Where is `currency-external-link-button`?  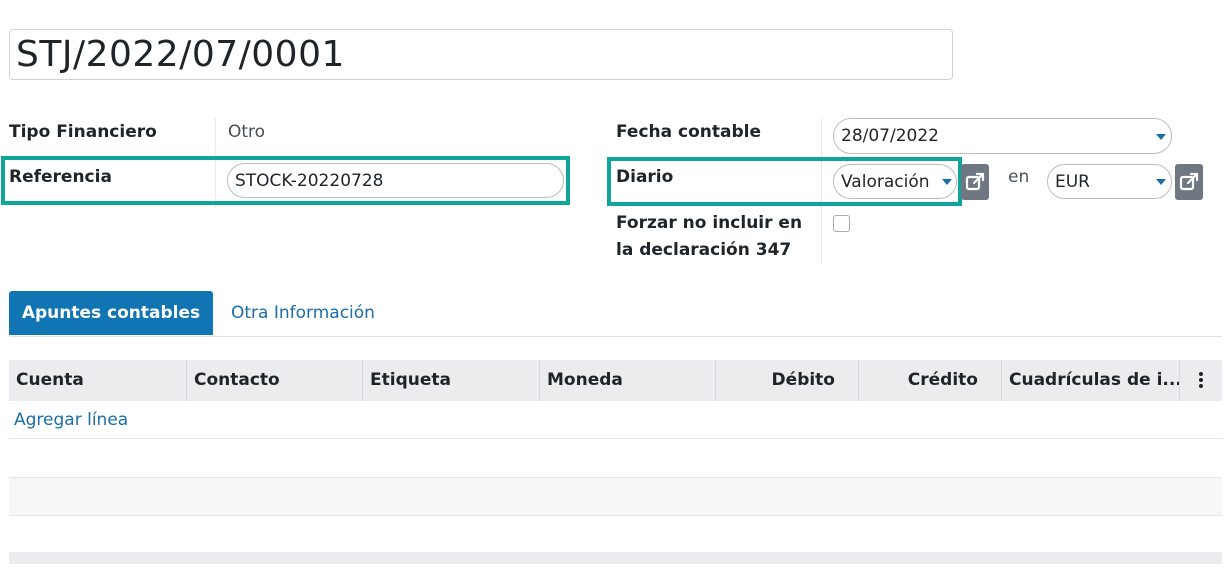
currency-external-link-button is located at coordinates (1189, 182).